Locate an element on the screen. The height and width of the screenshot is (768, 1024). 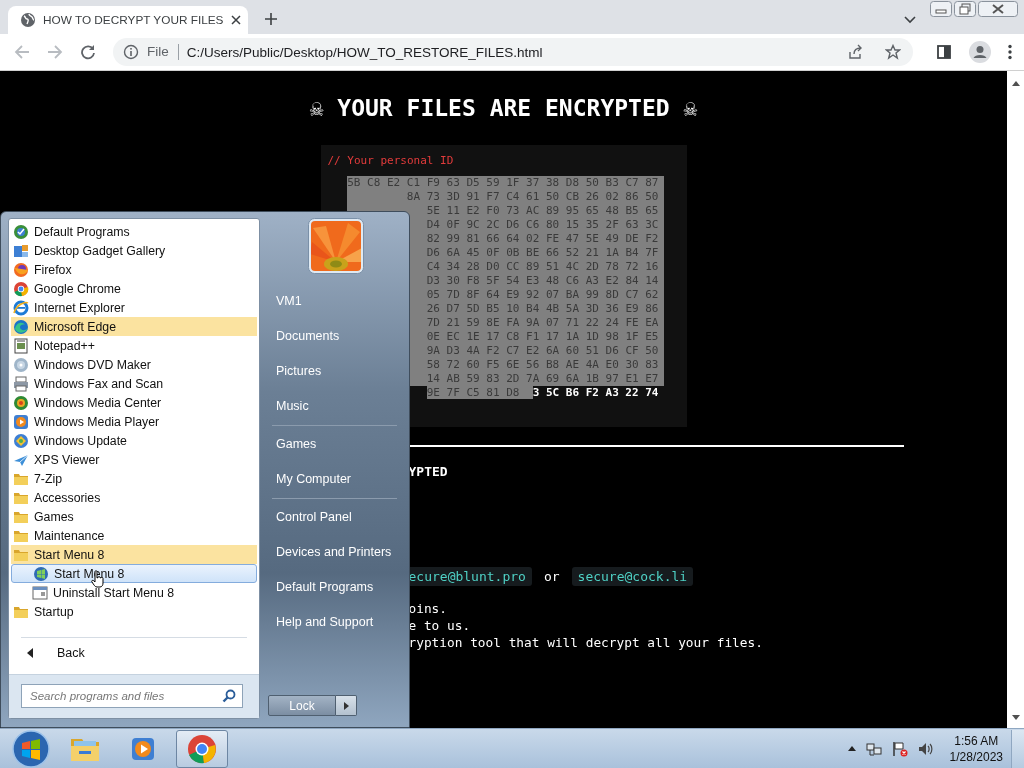
program-item: Default Programs is located at coordinates (134, 231).